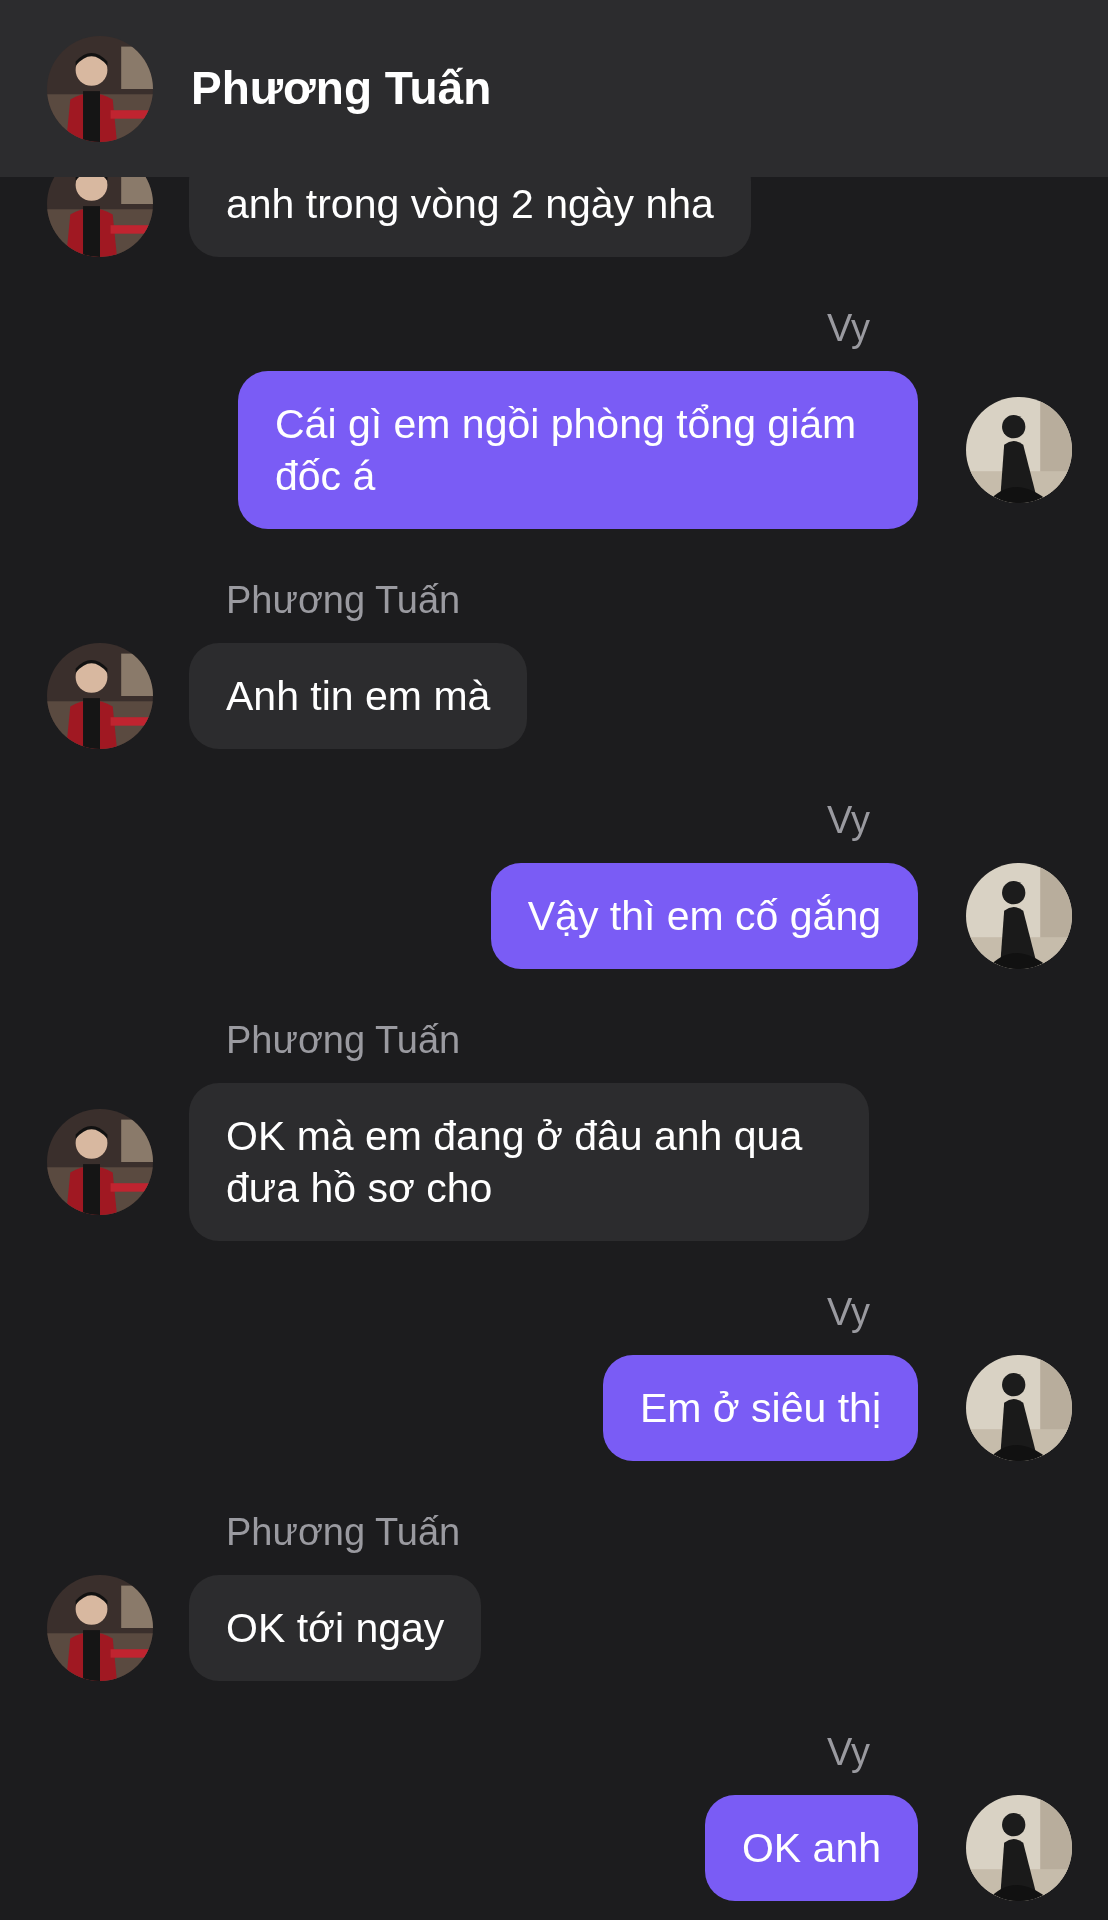 Image resolution: width=1108 pixels, height=1920 pixels. I want to click on message-bubble: anh trong vòng 2 ngày nha, so click(470, 217).